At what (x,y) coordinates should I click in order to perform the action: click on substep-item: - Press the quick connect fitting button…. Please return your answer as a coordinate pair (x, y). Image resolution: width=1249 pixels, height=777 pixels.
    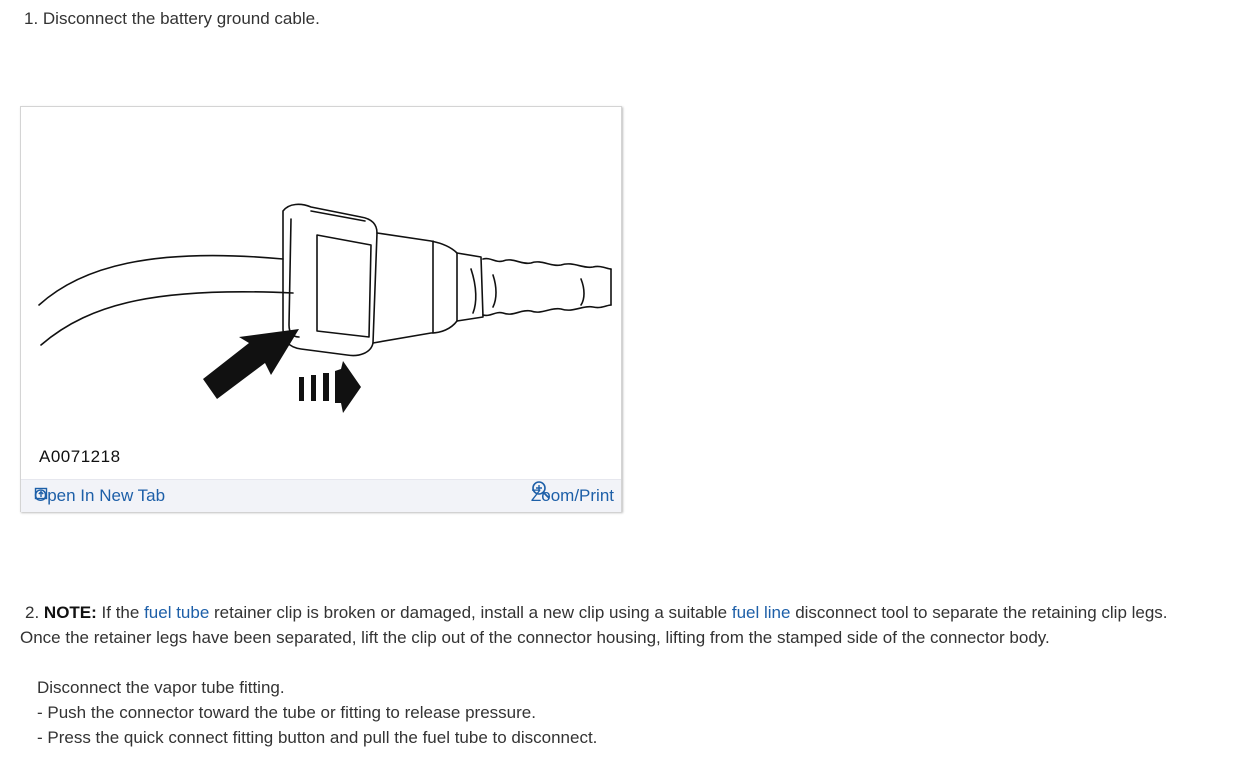
    Looking at the image, I should click on (317, 737).